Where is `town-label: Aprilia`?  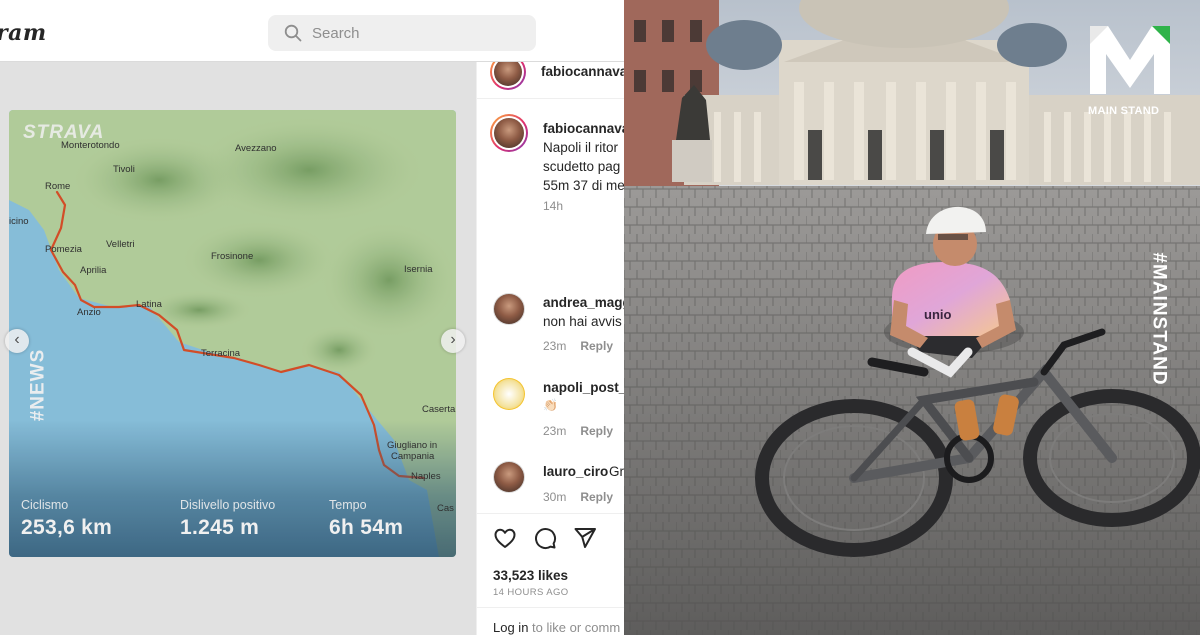 town-label: Aprilia is located at coordinates (93, 270).